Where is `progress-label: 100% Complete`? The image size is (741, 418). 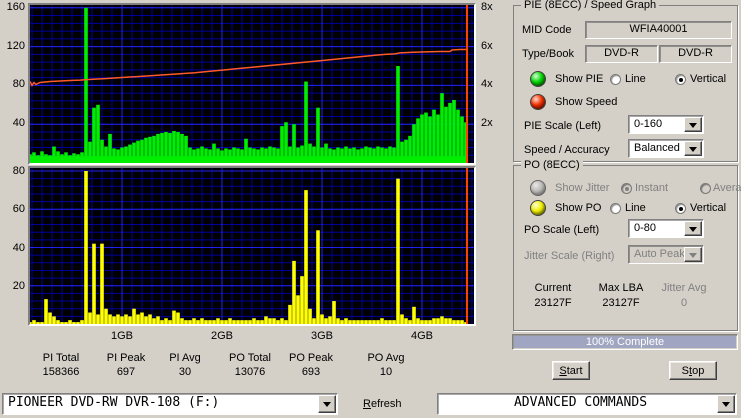 progress-label: 100% Complete is located at coordinates (625, 342).